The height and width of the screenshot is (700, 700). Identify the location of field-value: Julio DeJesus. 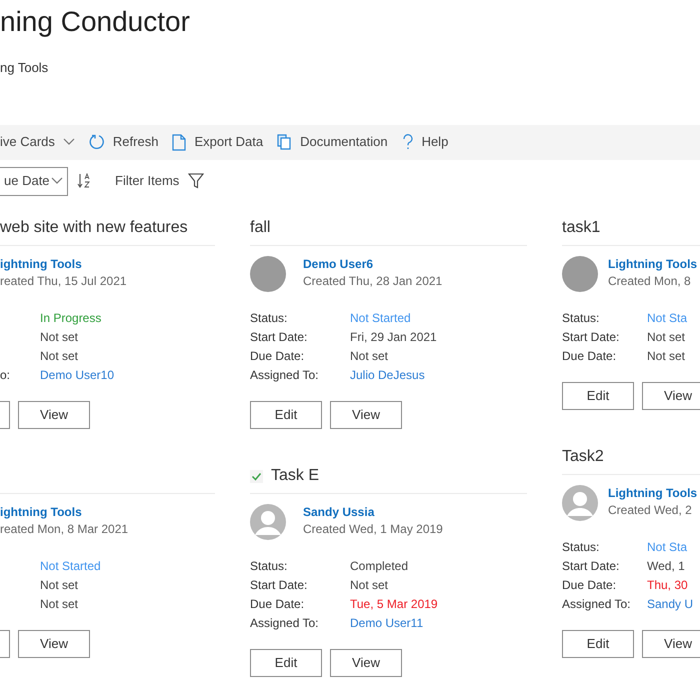
(387, 375).